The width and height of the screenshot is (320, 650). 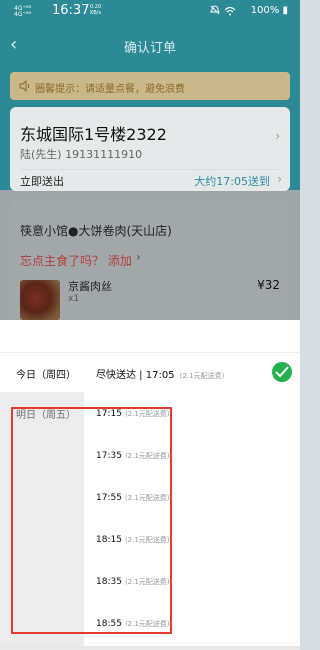 I want to click on bottom-edge, so click(x=150, y=648).